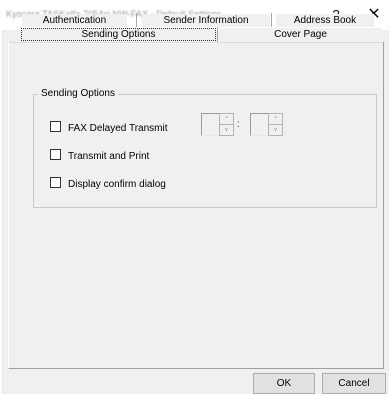  What do you see at coordinates (275, 130) in the screenshot?
I see `minute-down-arrow-icon: v` at bounding box center [275, 130].